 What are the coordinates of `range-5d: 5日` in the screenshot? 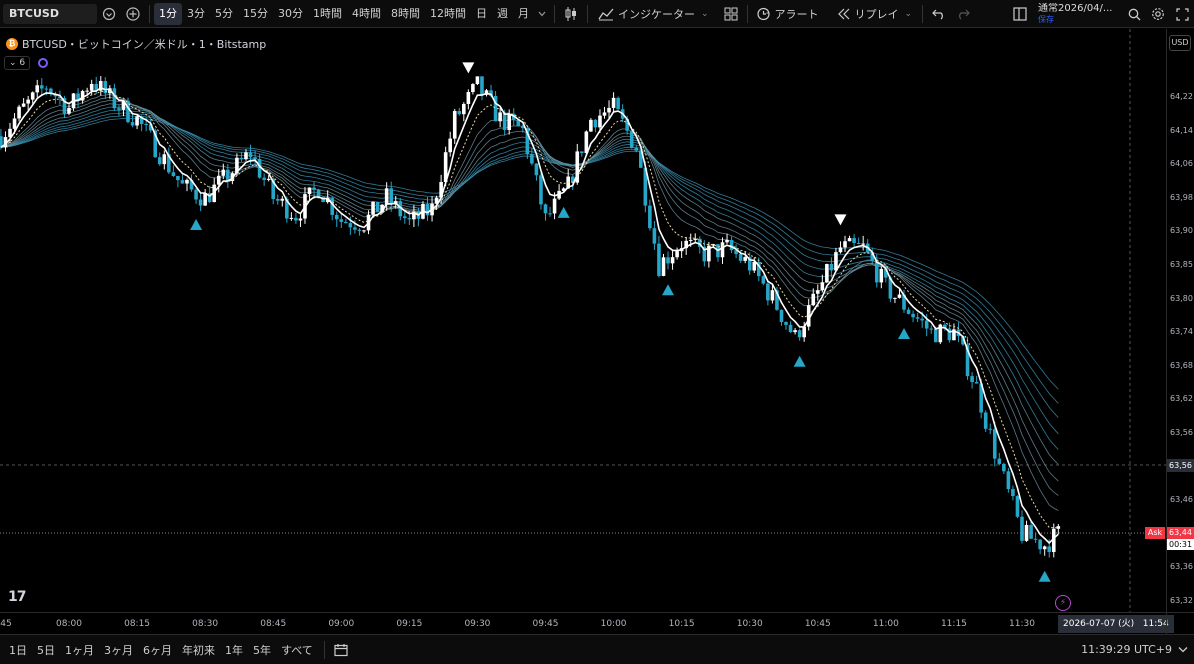 It's located at (46, 650).